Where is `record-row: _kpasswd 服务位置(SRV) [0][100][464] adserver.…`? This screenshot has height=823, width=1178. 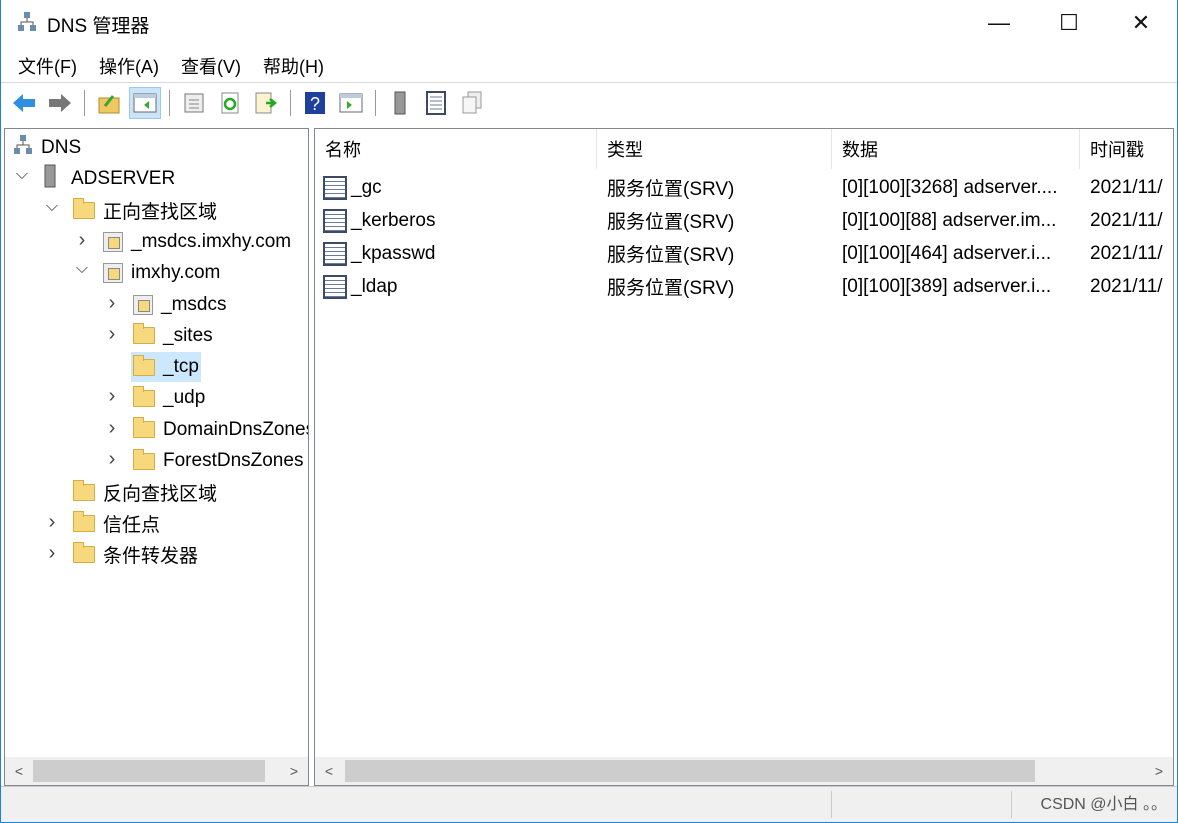 record-row: _kpasswd 服务位置(SRV) [0][100][464] adserver.… is located at coordinates (744, 253).